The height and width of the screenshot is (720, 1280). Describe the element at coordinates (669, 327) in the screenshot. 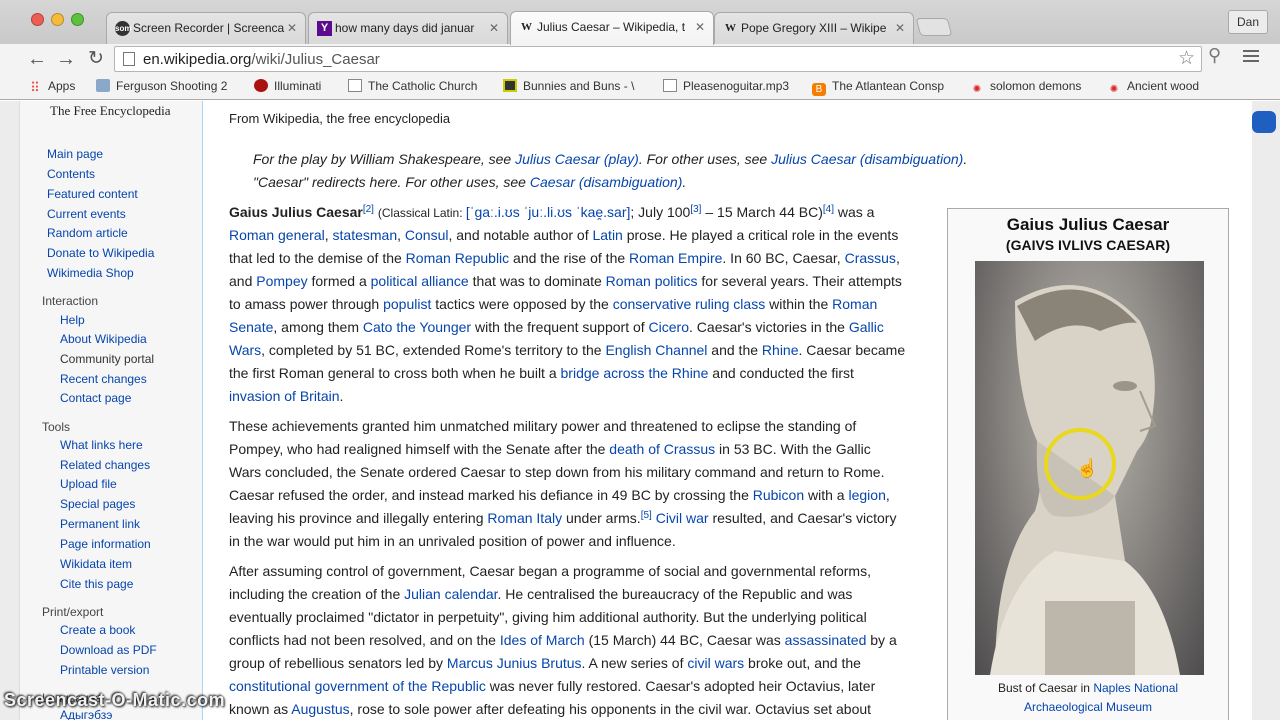

I see `article-link: Cicero` at that location.